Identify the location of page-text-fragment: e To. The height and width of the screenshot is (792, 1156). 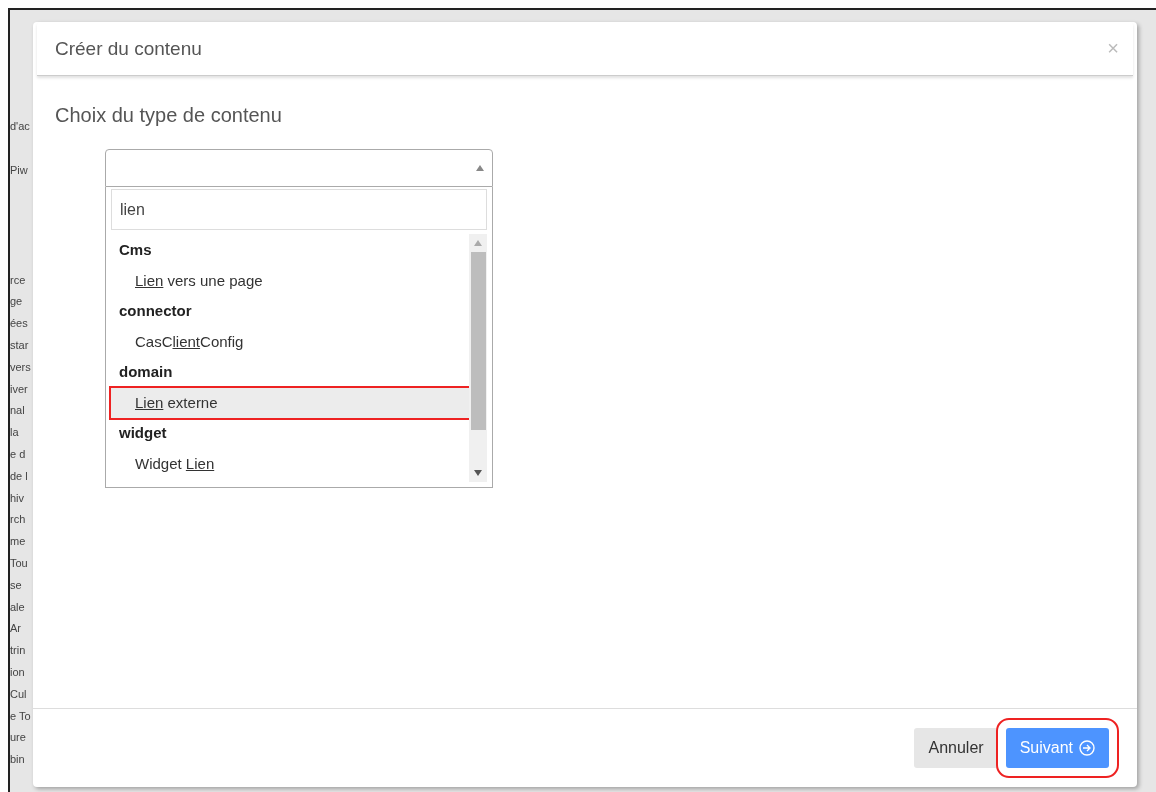
(20, 716).